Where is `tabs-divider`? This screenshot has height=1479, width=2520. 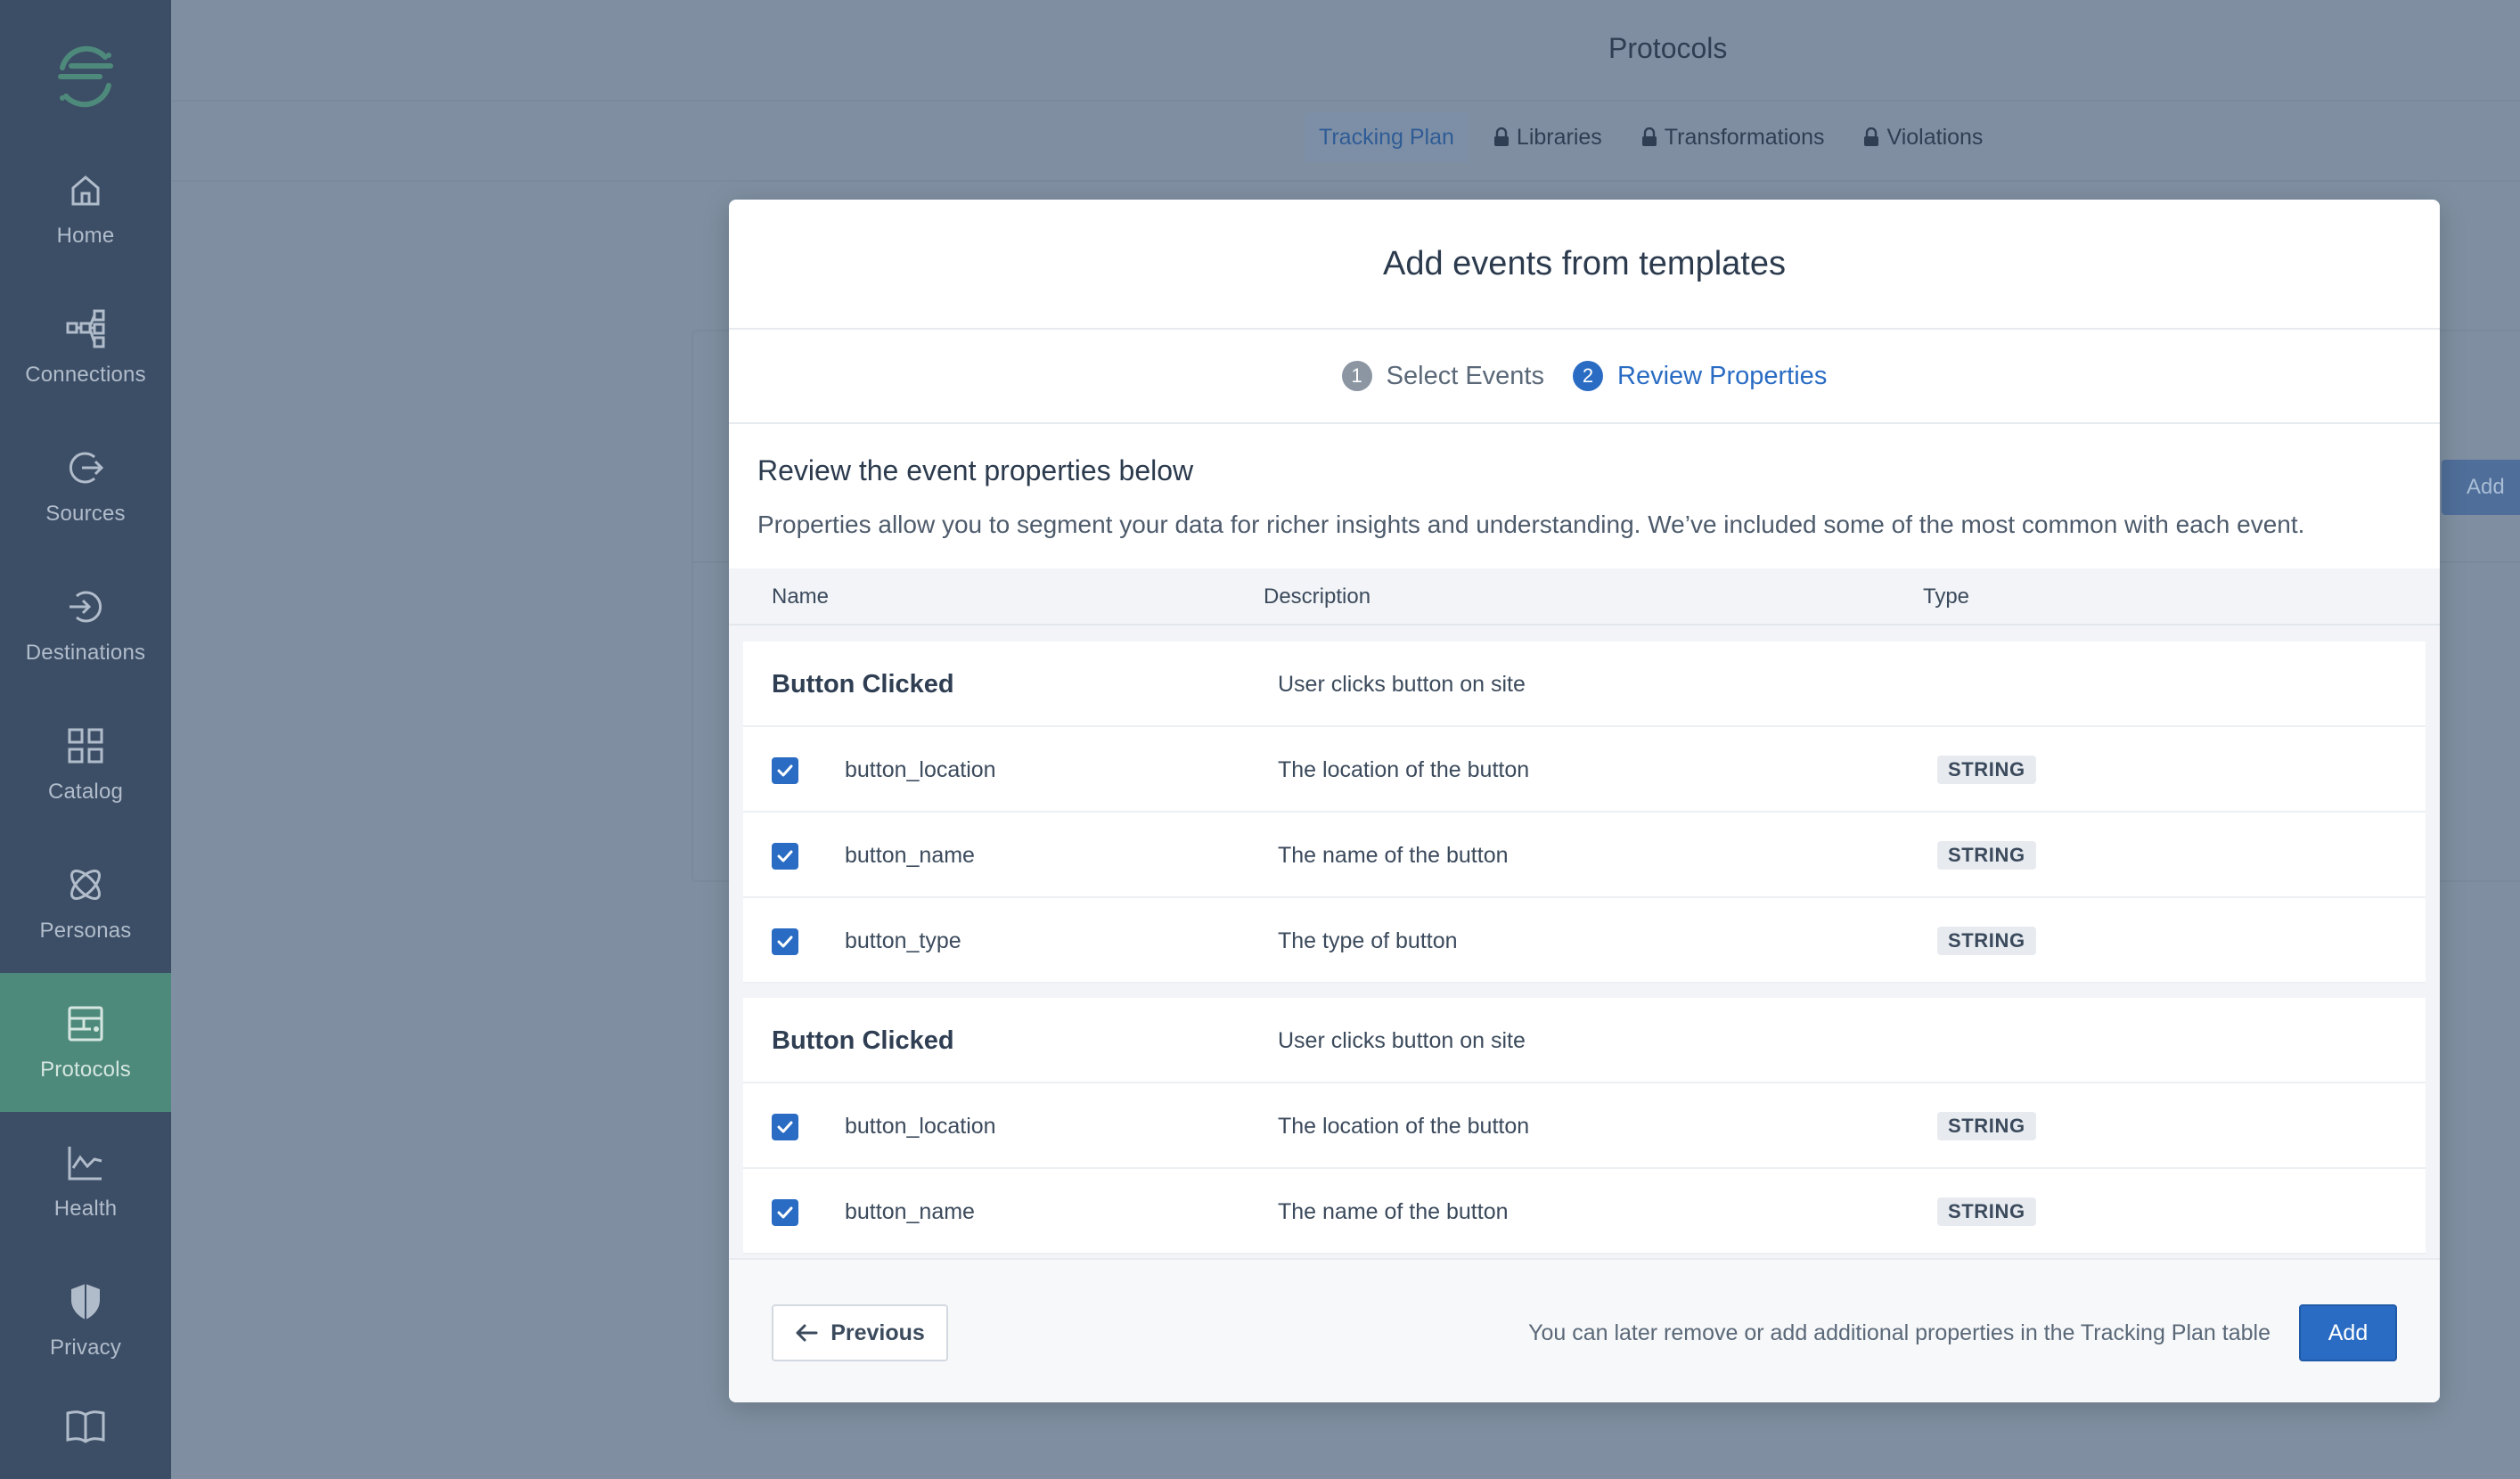
tabs-divider is located at coordinates (1345, 181).